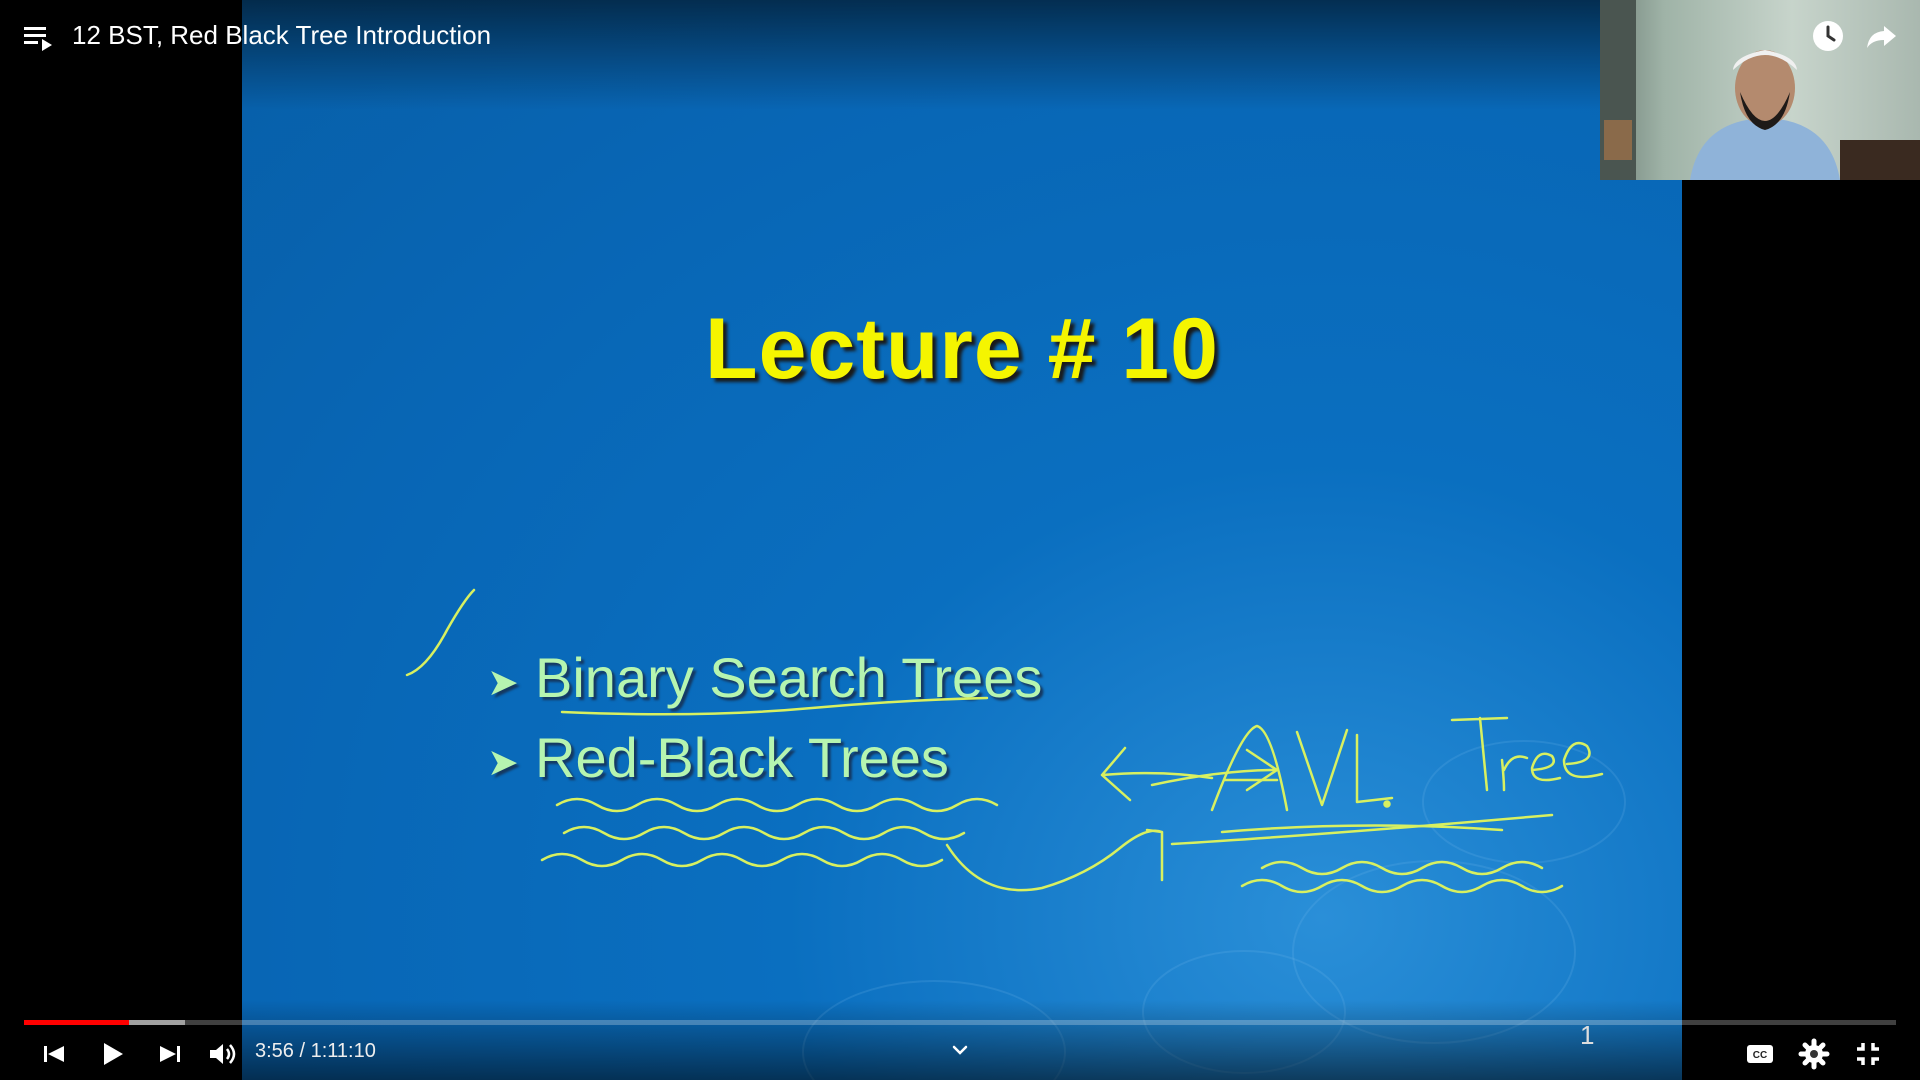  Describe the element at coordinates (315, 1051) in the screenshot. I see `time-display: 3:56 / 1:11:10` at that location.